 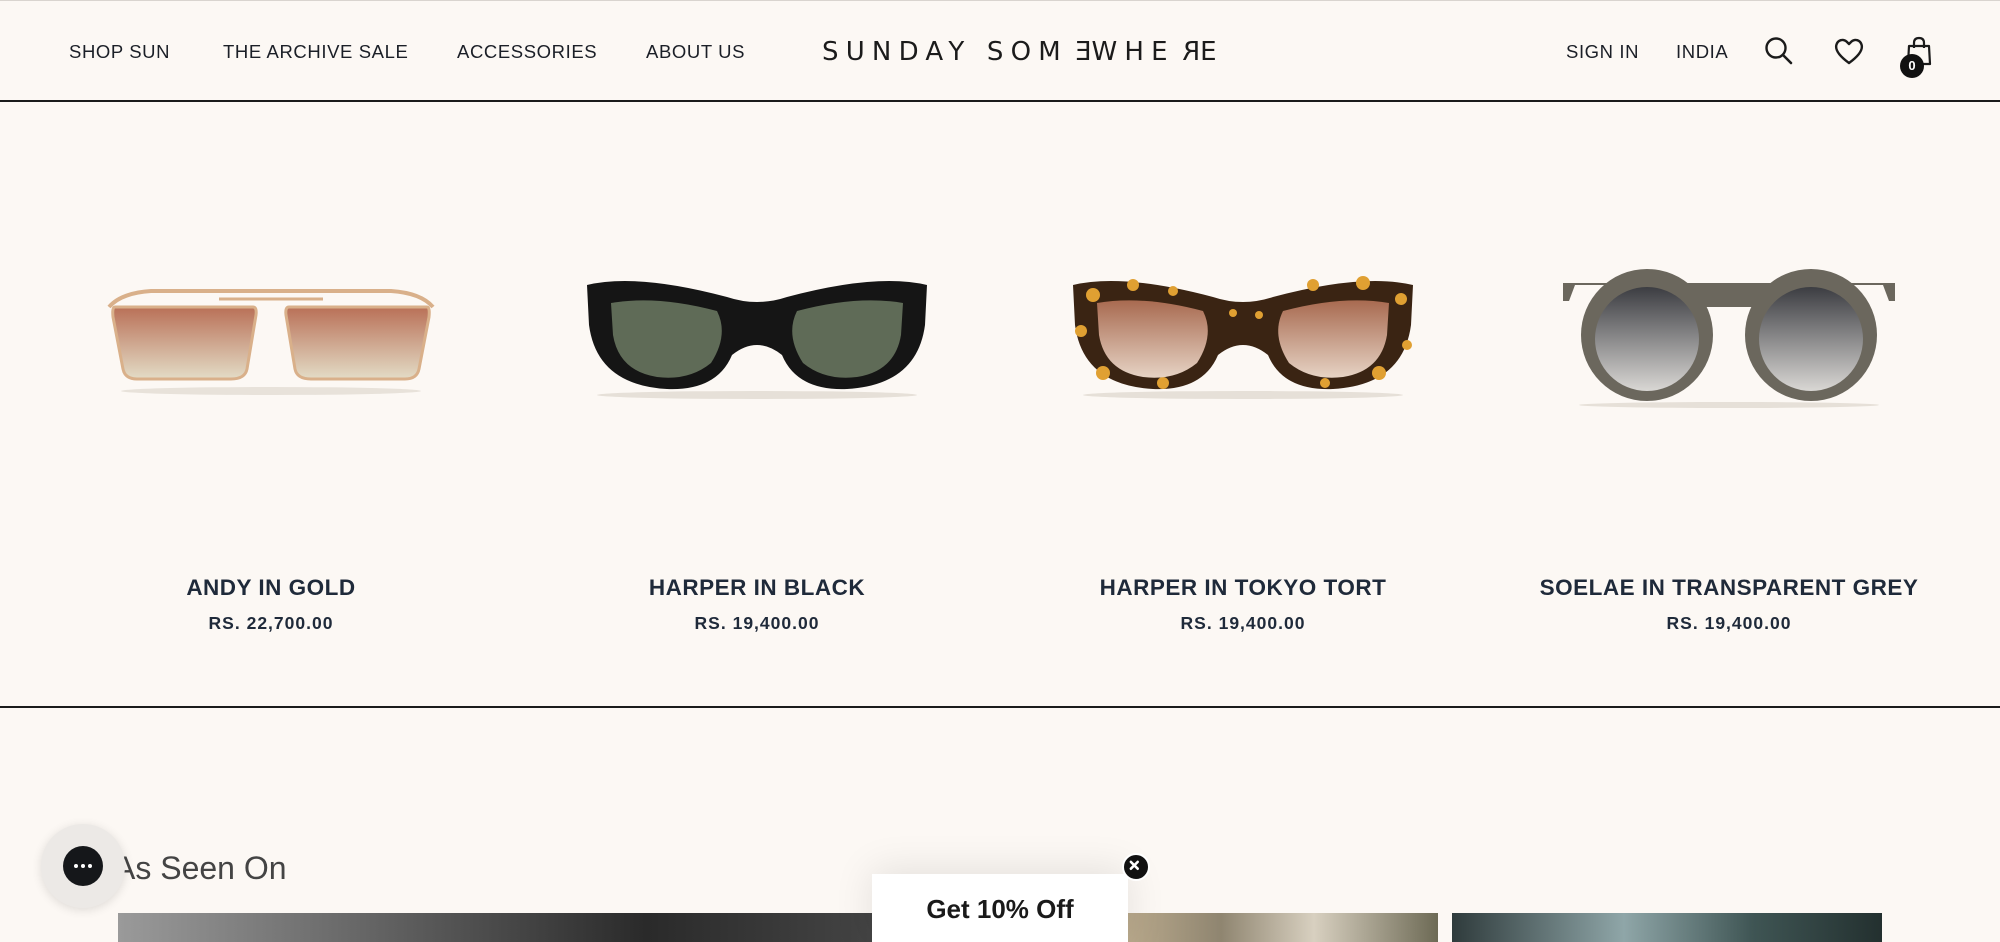 I want to click on section-divider, so click(x=1000, y=707).